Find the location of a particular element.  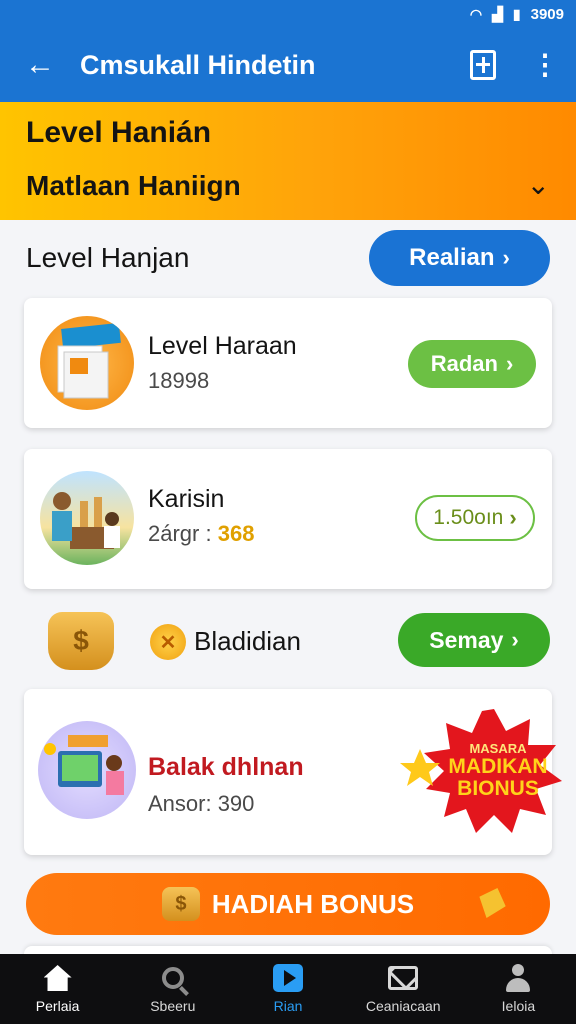

card-subtitle-prefix: 2árgr : is located at coordinates (180, 533).